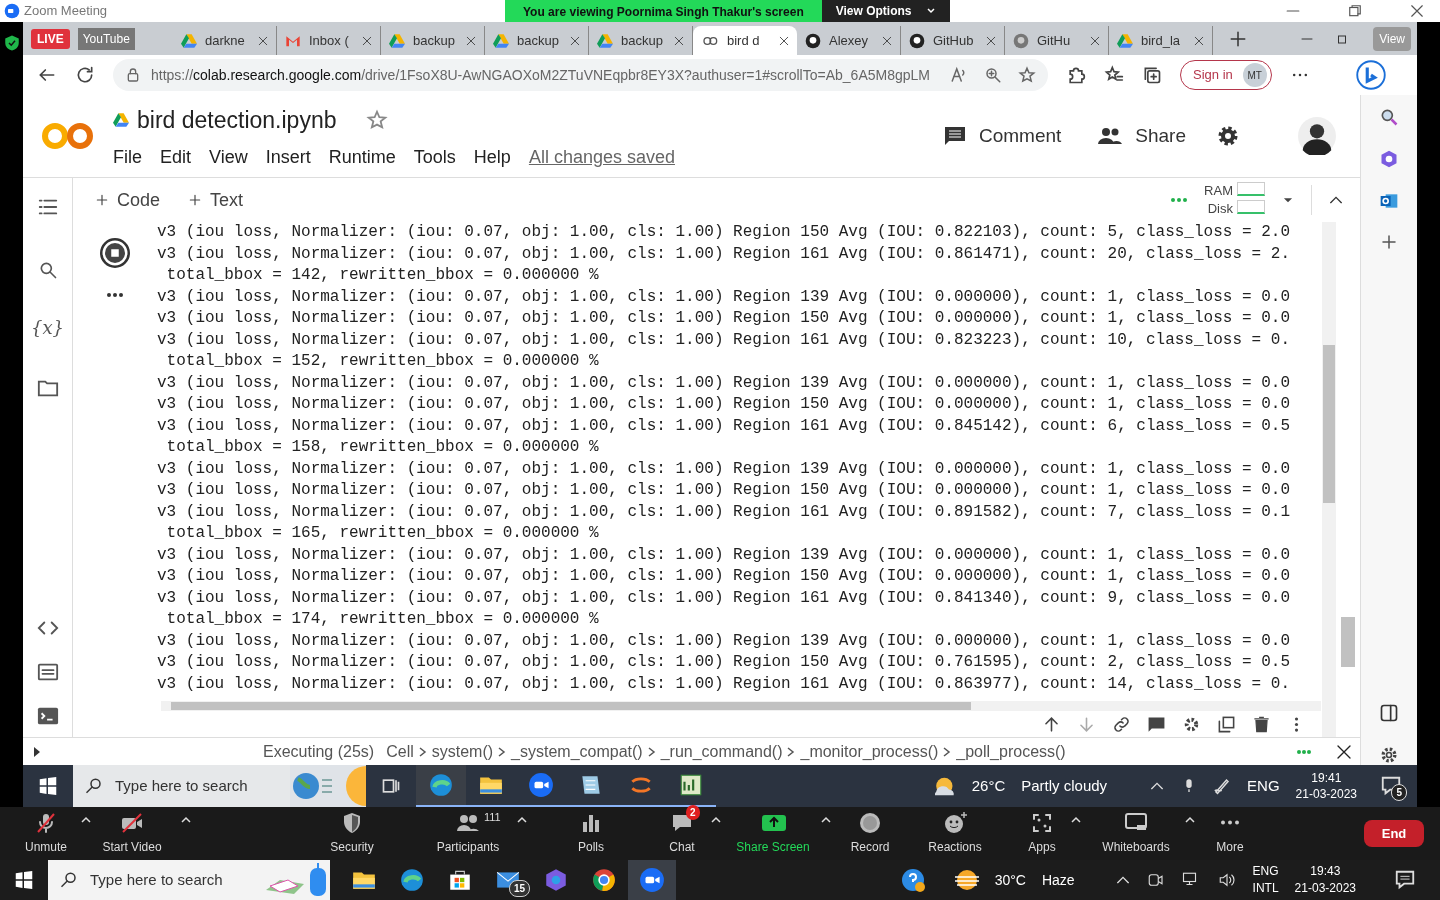  What do you see at coordinates (1394, 833) in the screenshot?
I see `end-meeting-button: End` at bounding box center [1394, 833].